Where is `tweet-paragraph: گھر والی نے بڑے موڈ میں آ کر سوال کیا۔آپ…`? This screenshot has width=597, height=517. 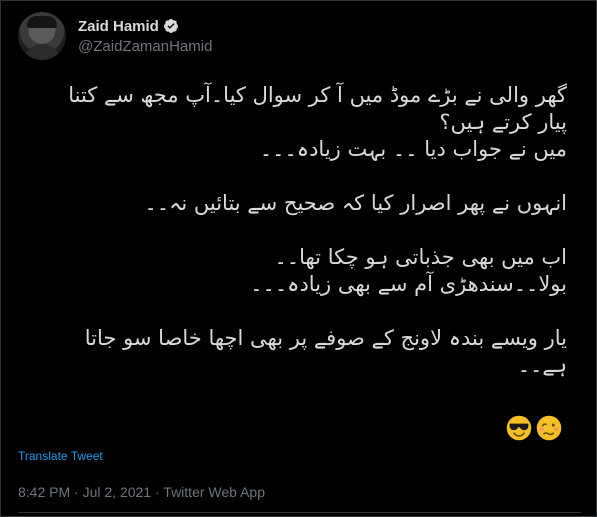 tweet-paragraph: گھر والی نے بڑے موڈ میں آ کر سوال کیا۔آپ… is located at coordinates (294, 122).